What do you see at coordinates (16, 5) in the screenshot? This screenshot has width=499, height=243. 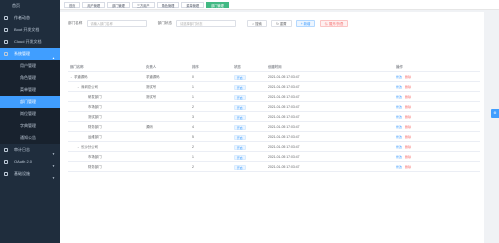 I see `sidebar-item-label: 首页` at bounding box center [16, 5].